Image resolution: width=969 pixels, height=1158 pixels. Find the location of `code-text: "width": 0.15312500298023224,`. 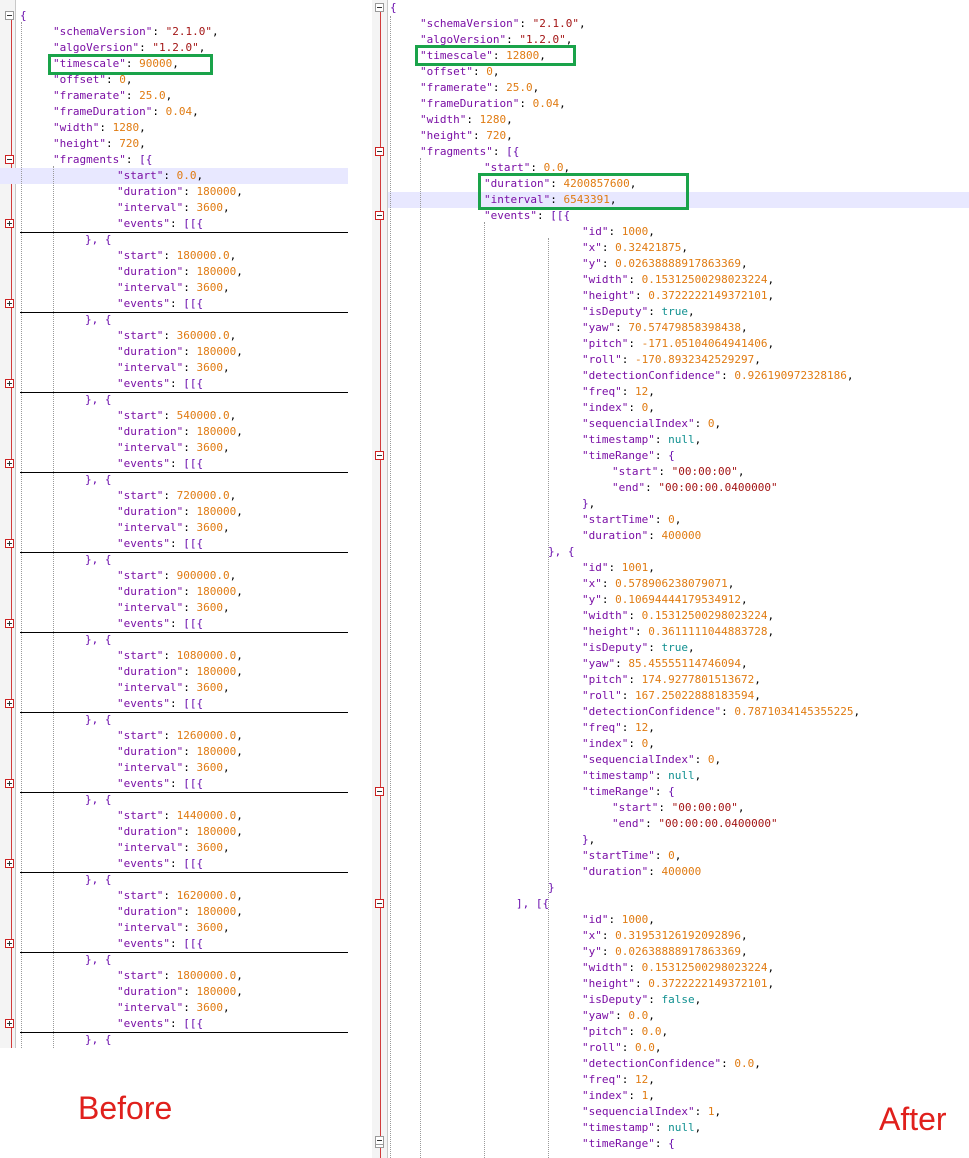

code-text: "width": 0.15312500298023224, is located at coordinates (678, 279).